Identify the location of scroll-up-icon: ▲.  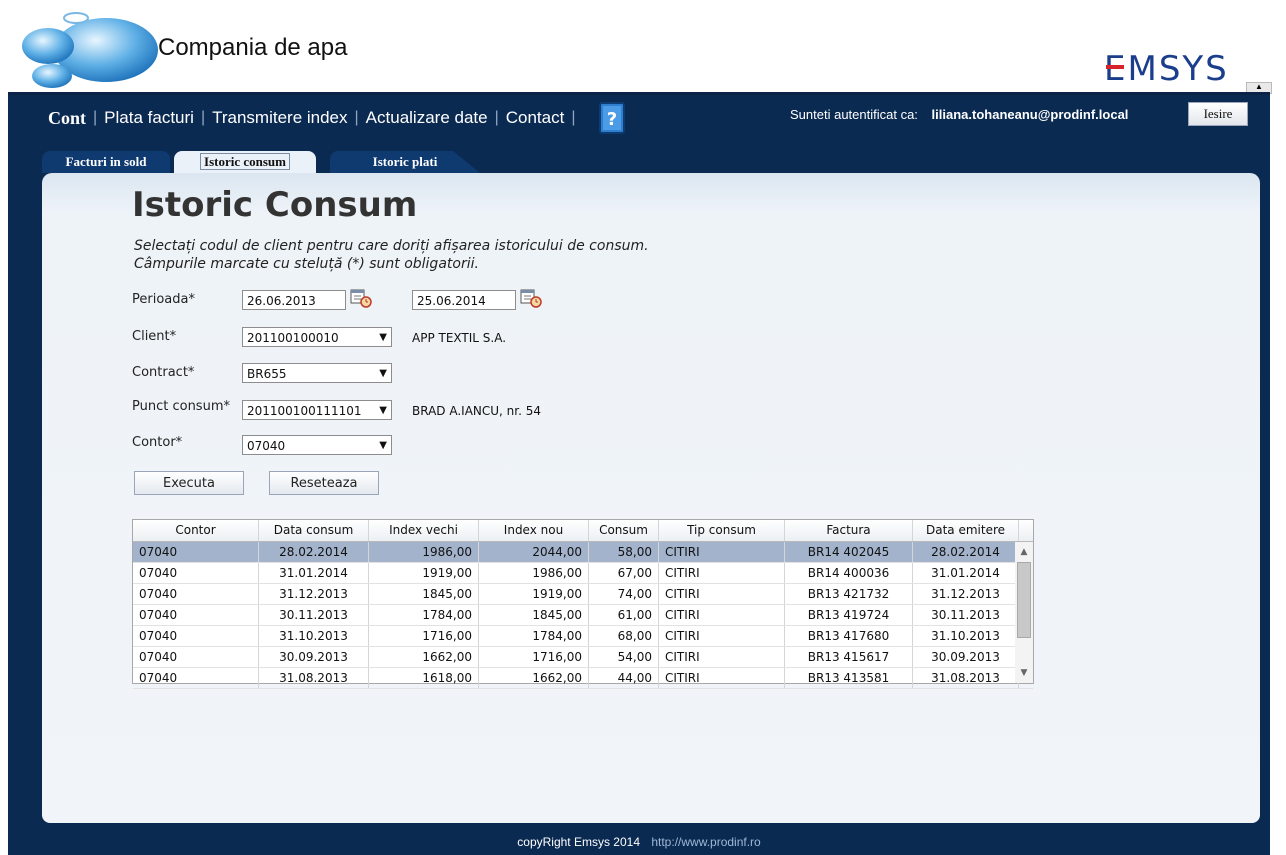
(1024, 552).